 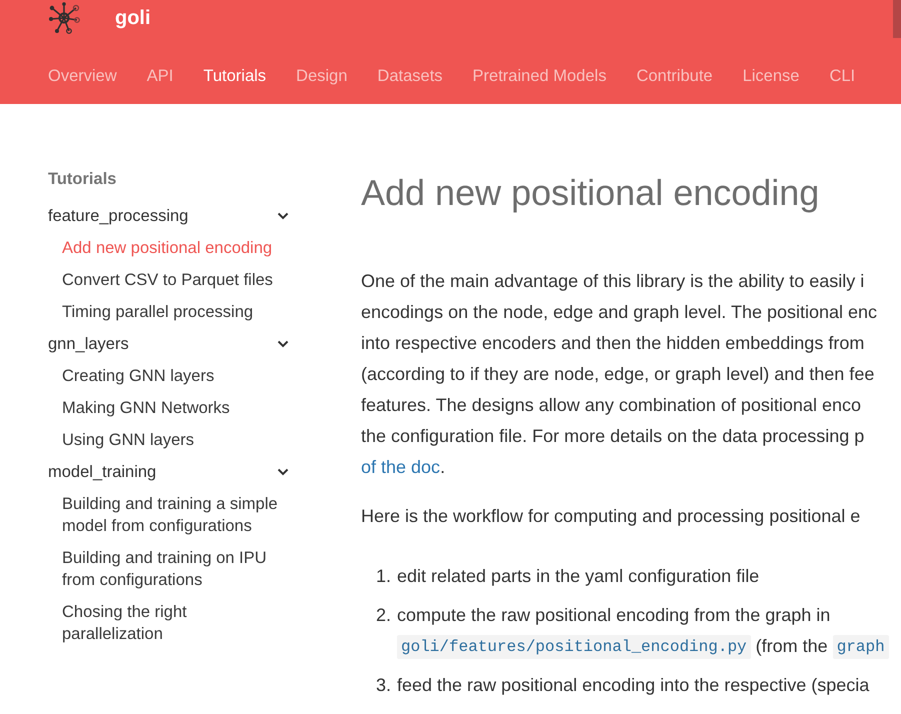 What do you see at coordinates (174, 472) in the screenshot?
I see `sidebar-group: model_training` at bounding box center [174, 472].